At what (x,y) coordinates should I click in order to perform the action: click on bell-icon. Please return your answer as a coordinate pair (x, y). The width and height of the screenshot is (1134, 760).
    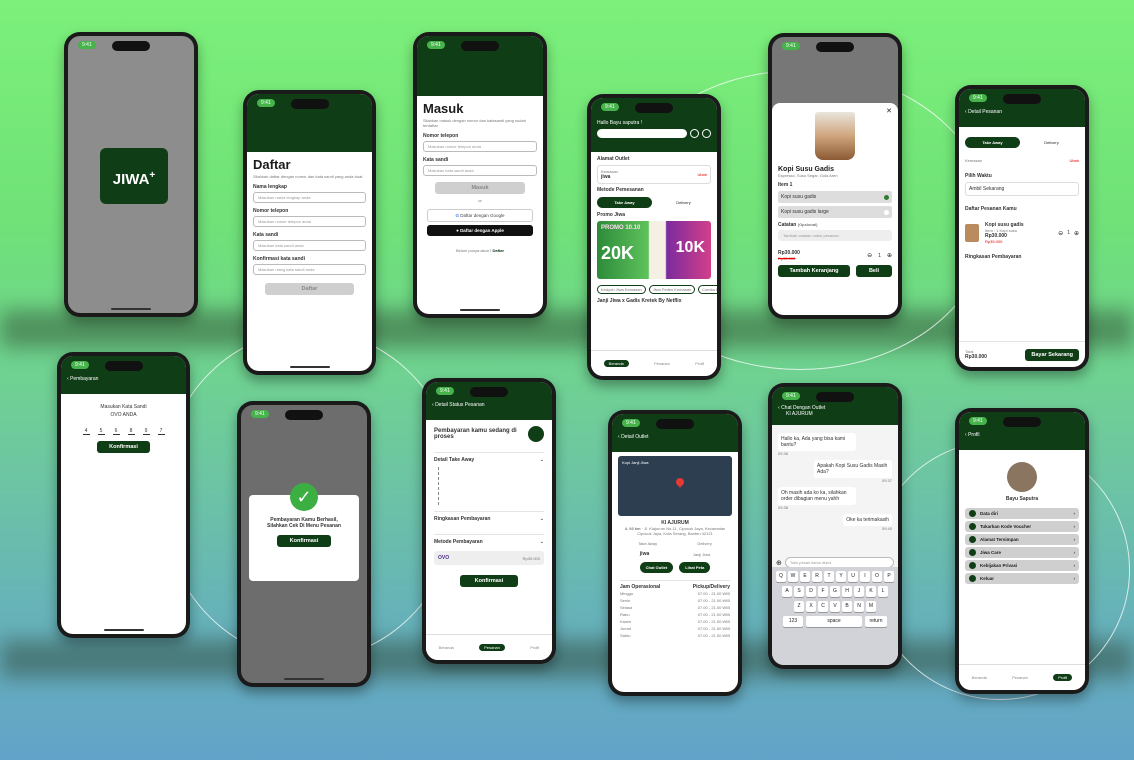
    Looking at the image, I should click on (706, 133).